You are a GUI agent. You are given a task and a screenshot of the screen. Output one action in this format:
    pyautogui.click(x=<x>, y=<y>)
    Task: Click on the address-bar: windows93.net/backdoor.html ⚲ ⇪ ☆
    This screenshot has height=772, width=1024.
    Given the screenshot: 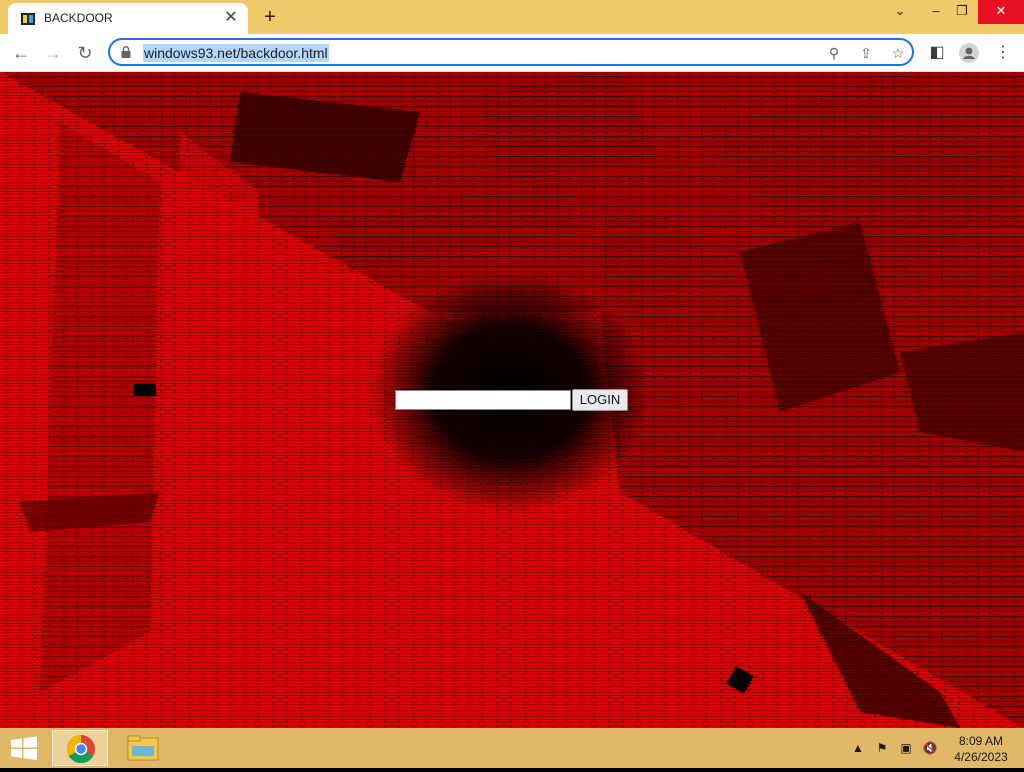 What is the action you would take?
    pyautogui.click(x=511, y=52)
    